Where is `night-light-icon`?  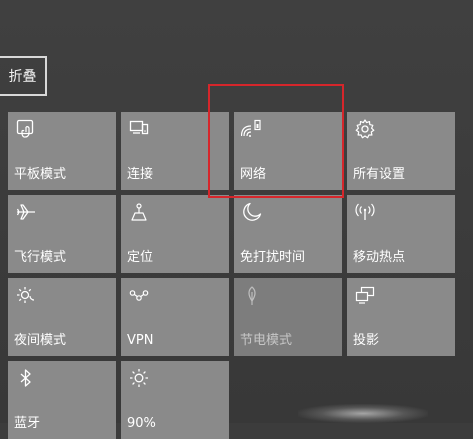
night-light-icon is located at coordinates (26, 295).